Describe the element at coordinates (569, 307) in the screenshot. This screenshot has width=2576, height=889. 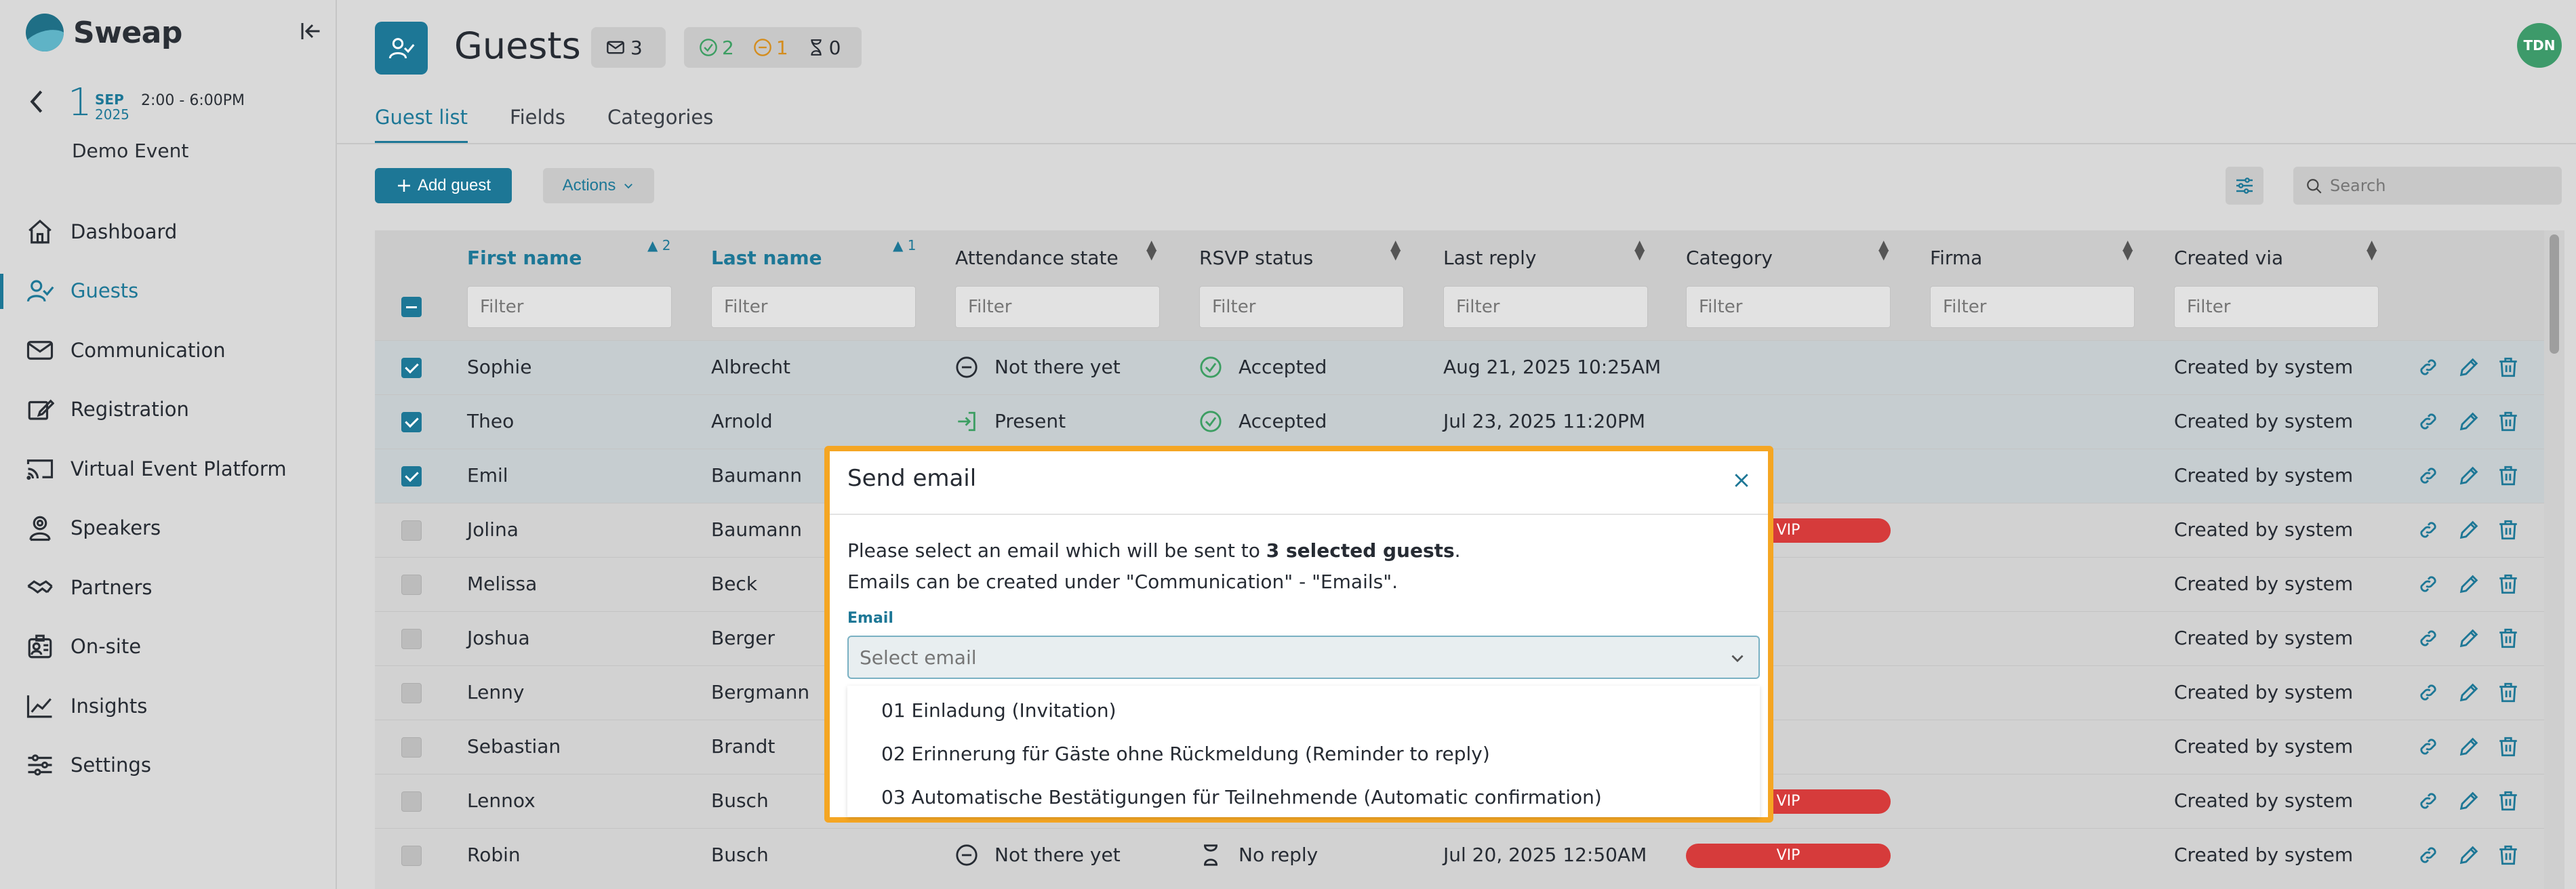
I see `filter-first-name` at that location.